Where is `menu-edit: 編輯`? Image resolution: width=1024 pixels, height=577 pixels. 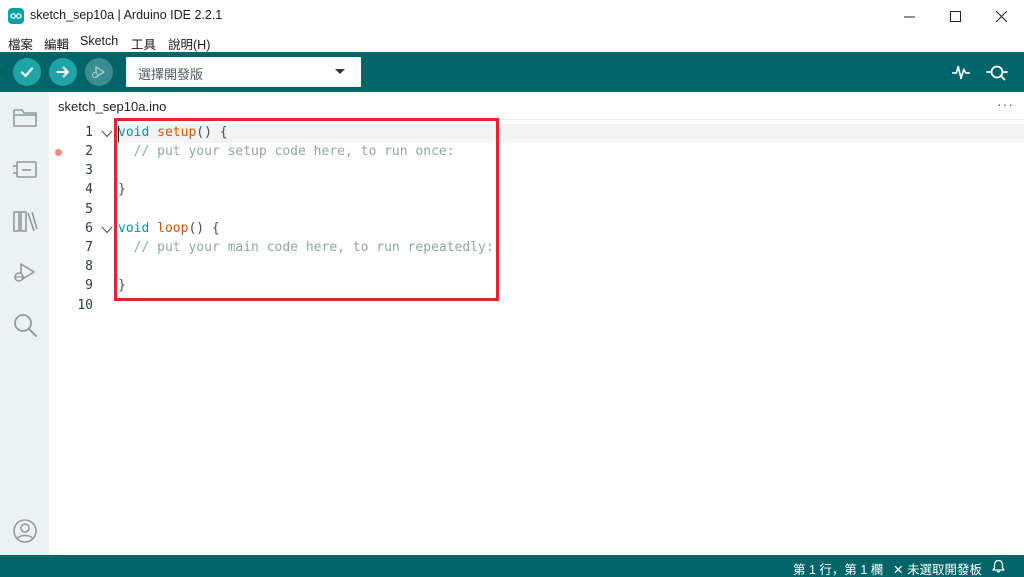
menu-edit: 編輯 is located at coordinates (56, 43).